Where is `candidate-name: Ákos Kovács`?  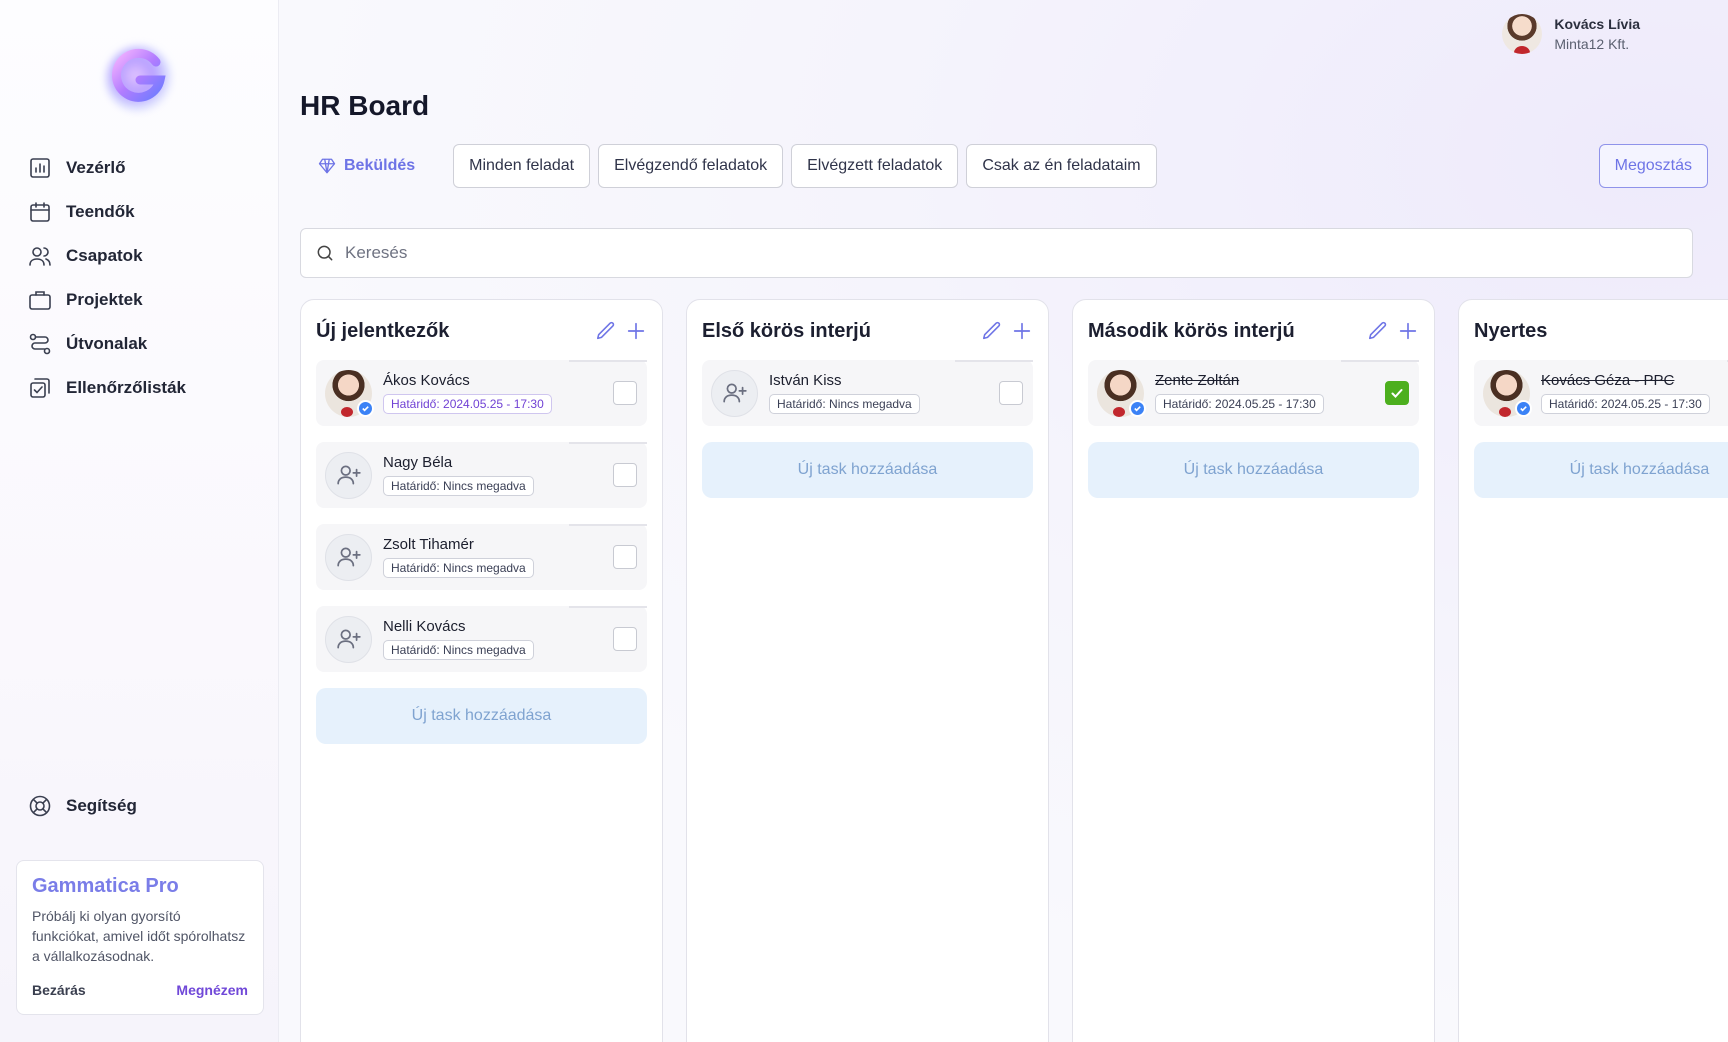
candidate-name: Ákos Kovács is located at coordinates (426, 380).